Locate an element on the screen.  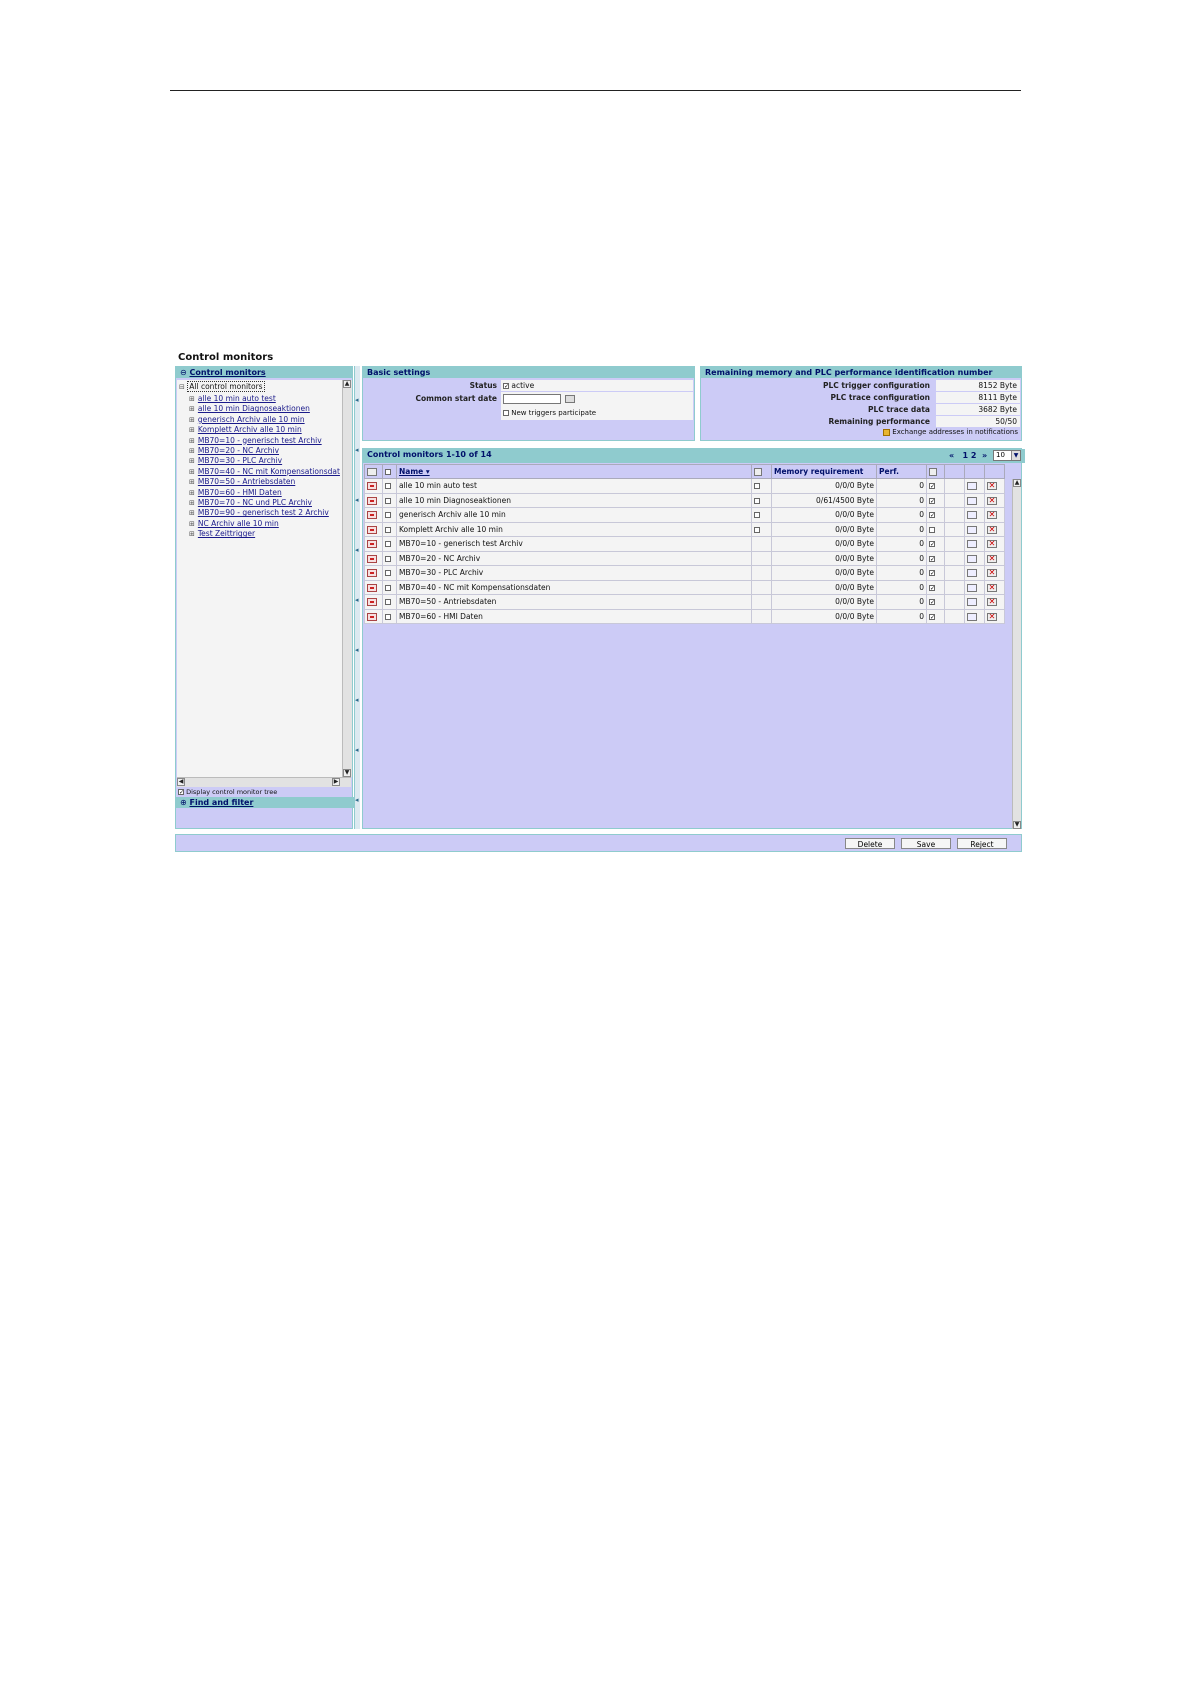
scroll-right-icon: ▶ is located at coordinates (336, 782).